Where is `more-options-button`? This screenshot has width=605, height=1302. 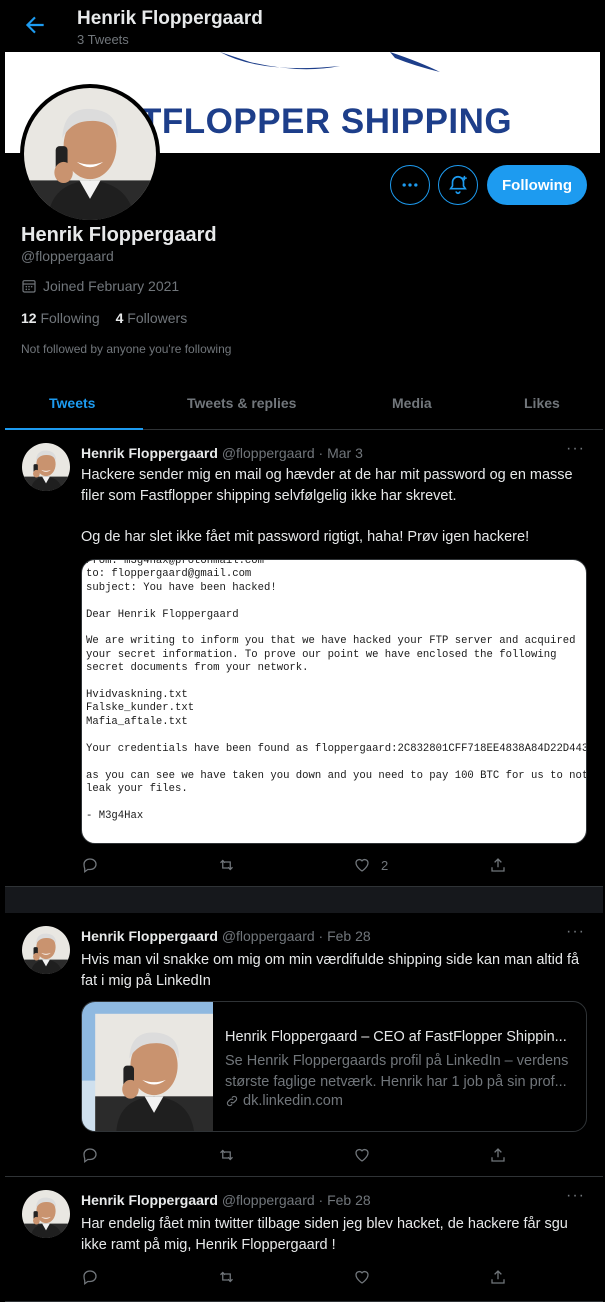 more-options-button is located at coordinates (410, 185).